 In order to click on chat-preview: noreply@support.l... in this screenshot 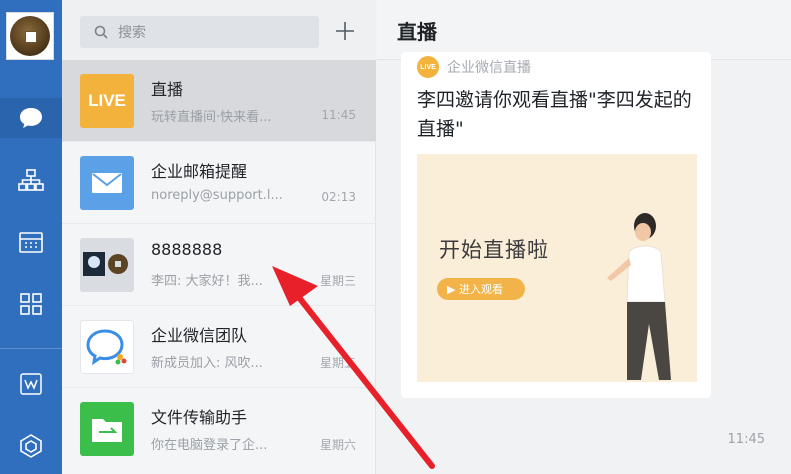, I will do `click(217, 195)`.